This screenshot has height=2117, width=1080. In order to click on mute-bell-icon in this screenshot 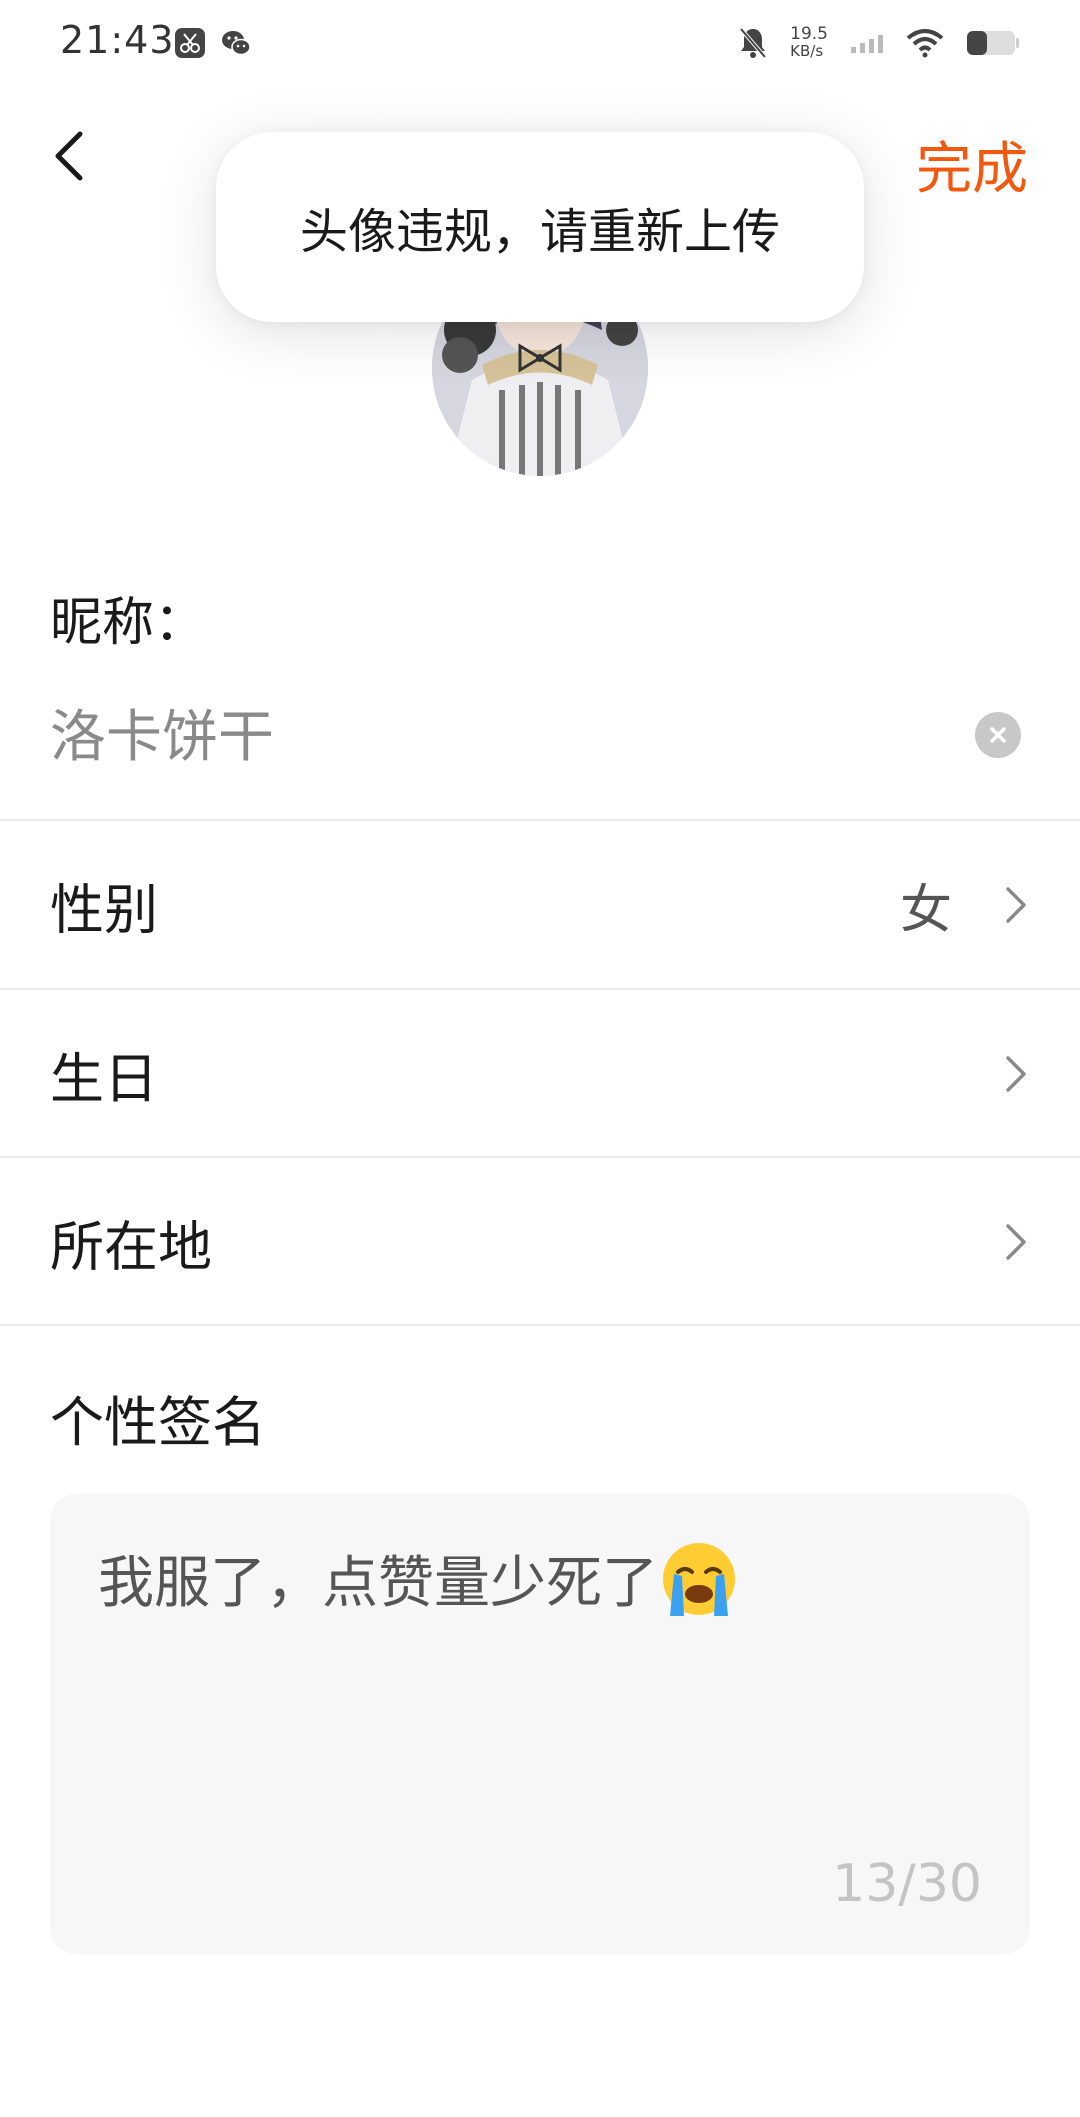, I will do `click(753, 43)`.